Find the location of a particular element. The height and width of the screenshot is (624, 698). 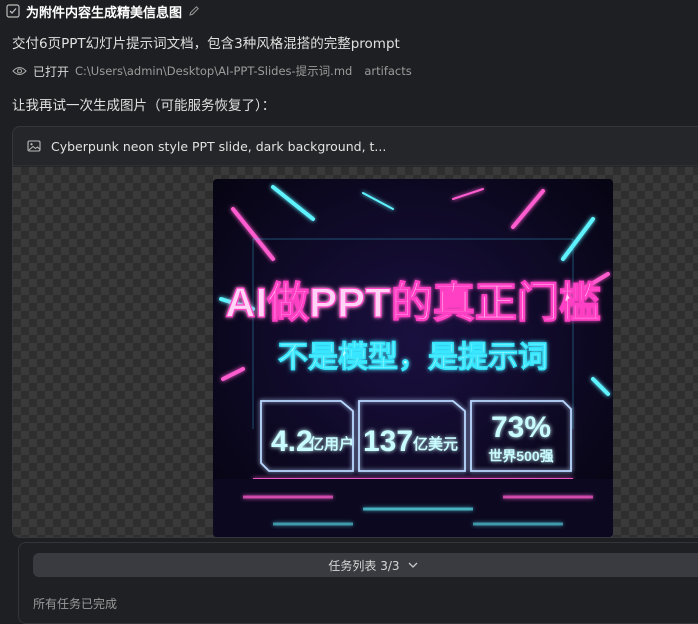

opened-label: 已打开 is located at coordinates (51, 71).